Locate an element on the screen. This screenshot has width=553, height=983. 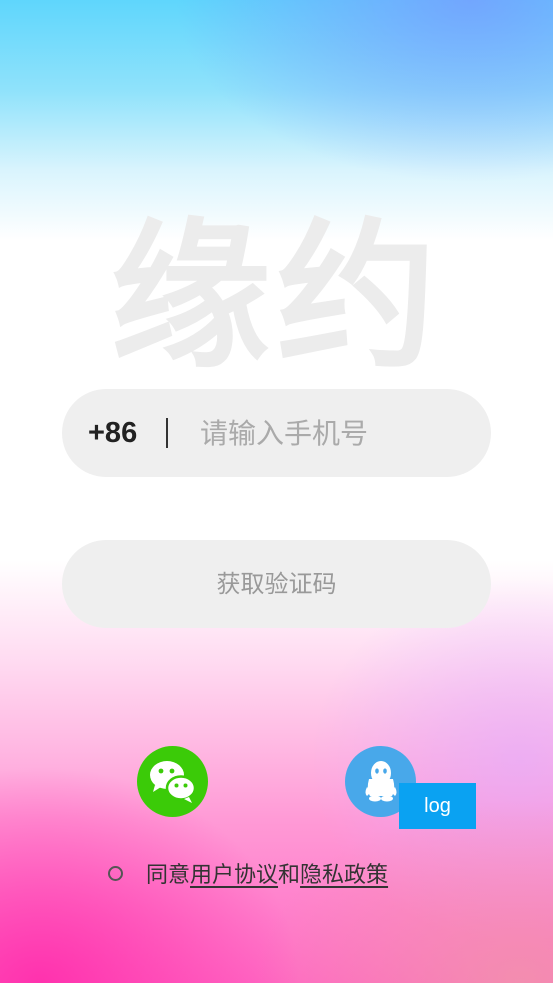
user-agreement-link: 用户协议 is located at coordinates (234, 875).